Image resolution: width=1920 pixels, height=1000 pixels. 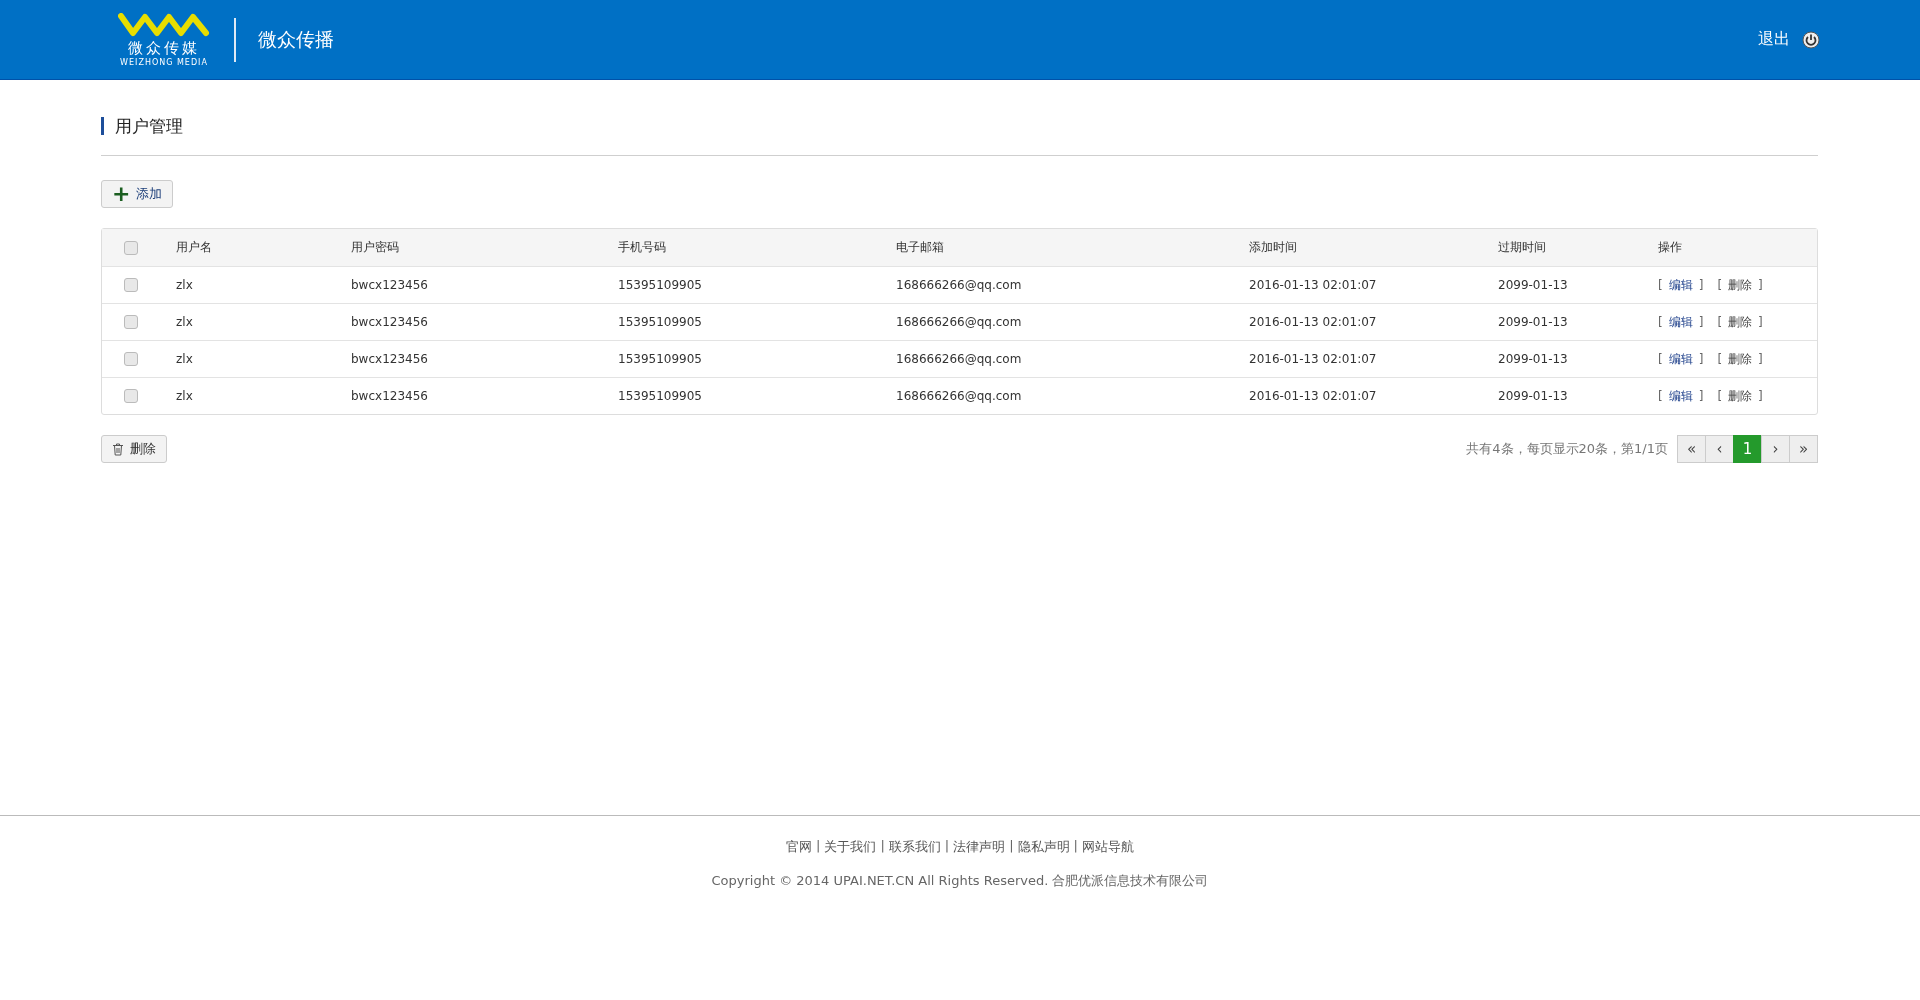 I want to click on column-header: 添加时间, so click(x=1273, y=247).